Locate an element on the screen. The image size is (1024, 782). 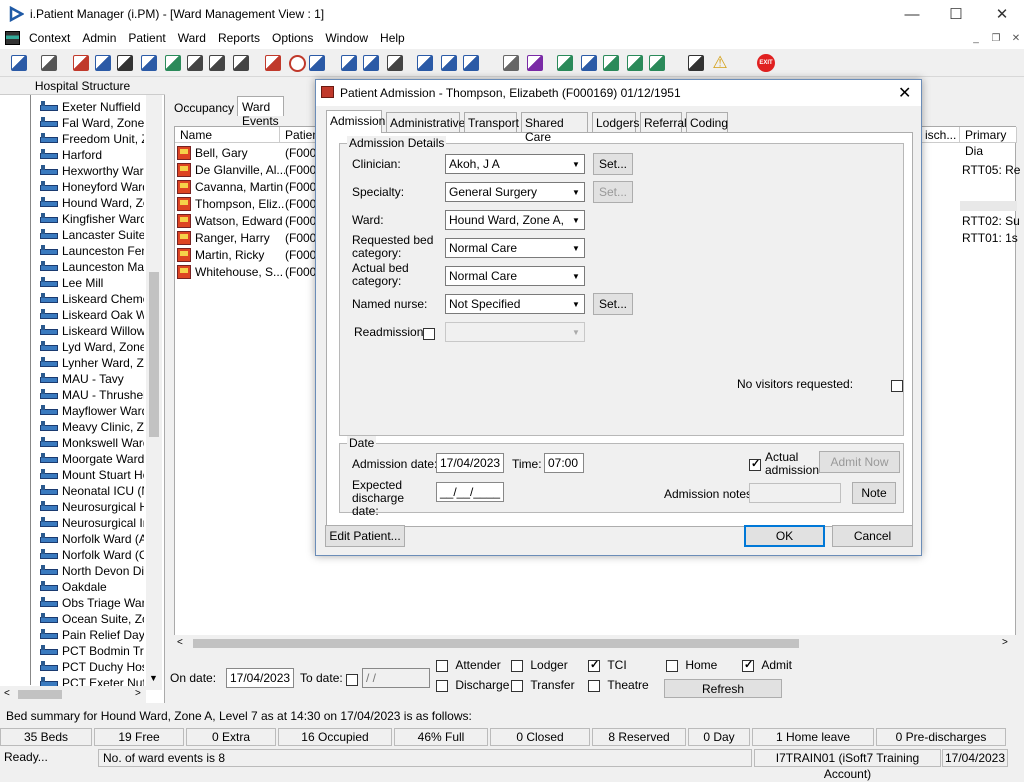
menu-patient: Patient is located at coordinates (146, 36).